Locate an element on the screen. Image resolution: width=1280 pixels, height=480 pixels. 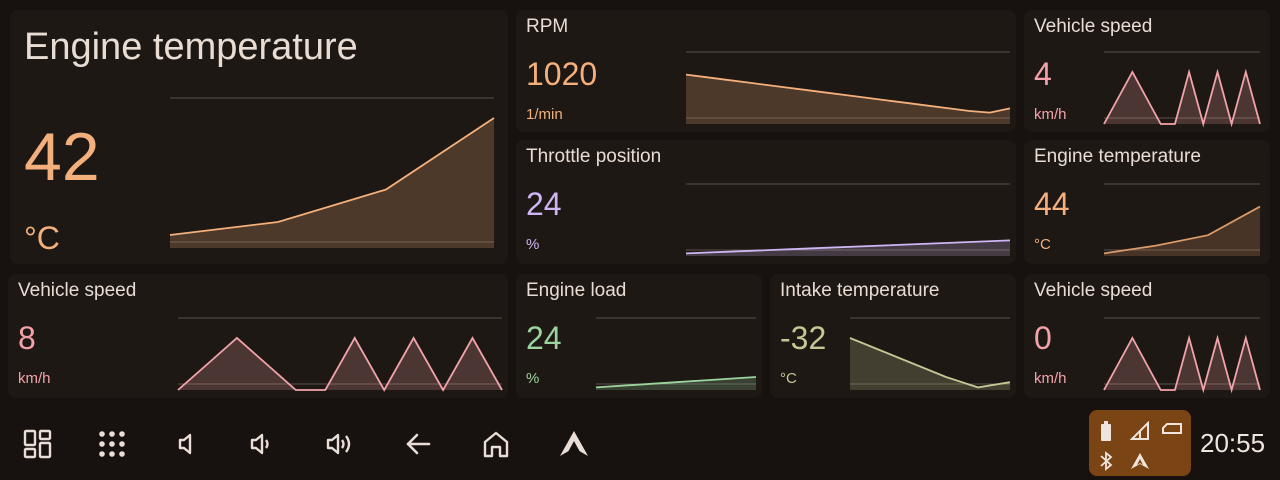
widget-value: 8 is located at coordinates (27, 338).